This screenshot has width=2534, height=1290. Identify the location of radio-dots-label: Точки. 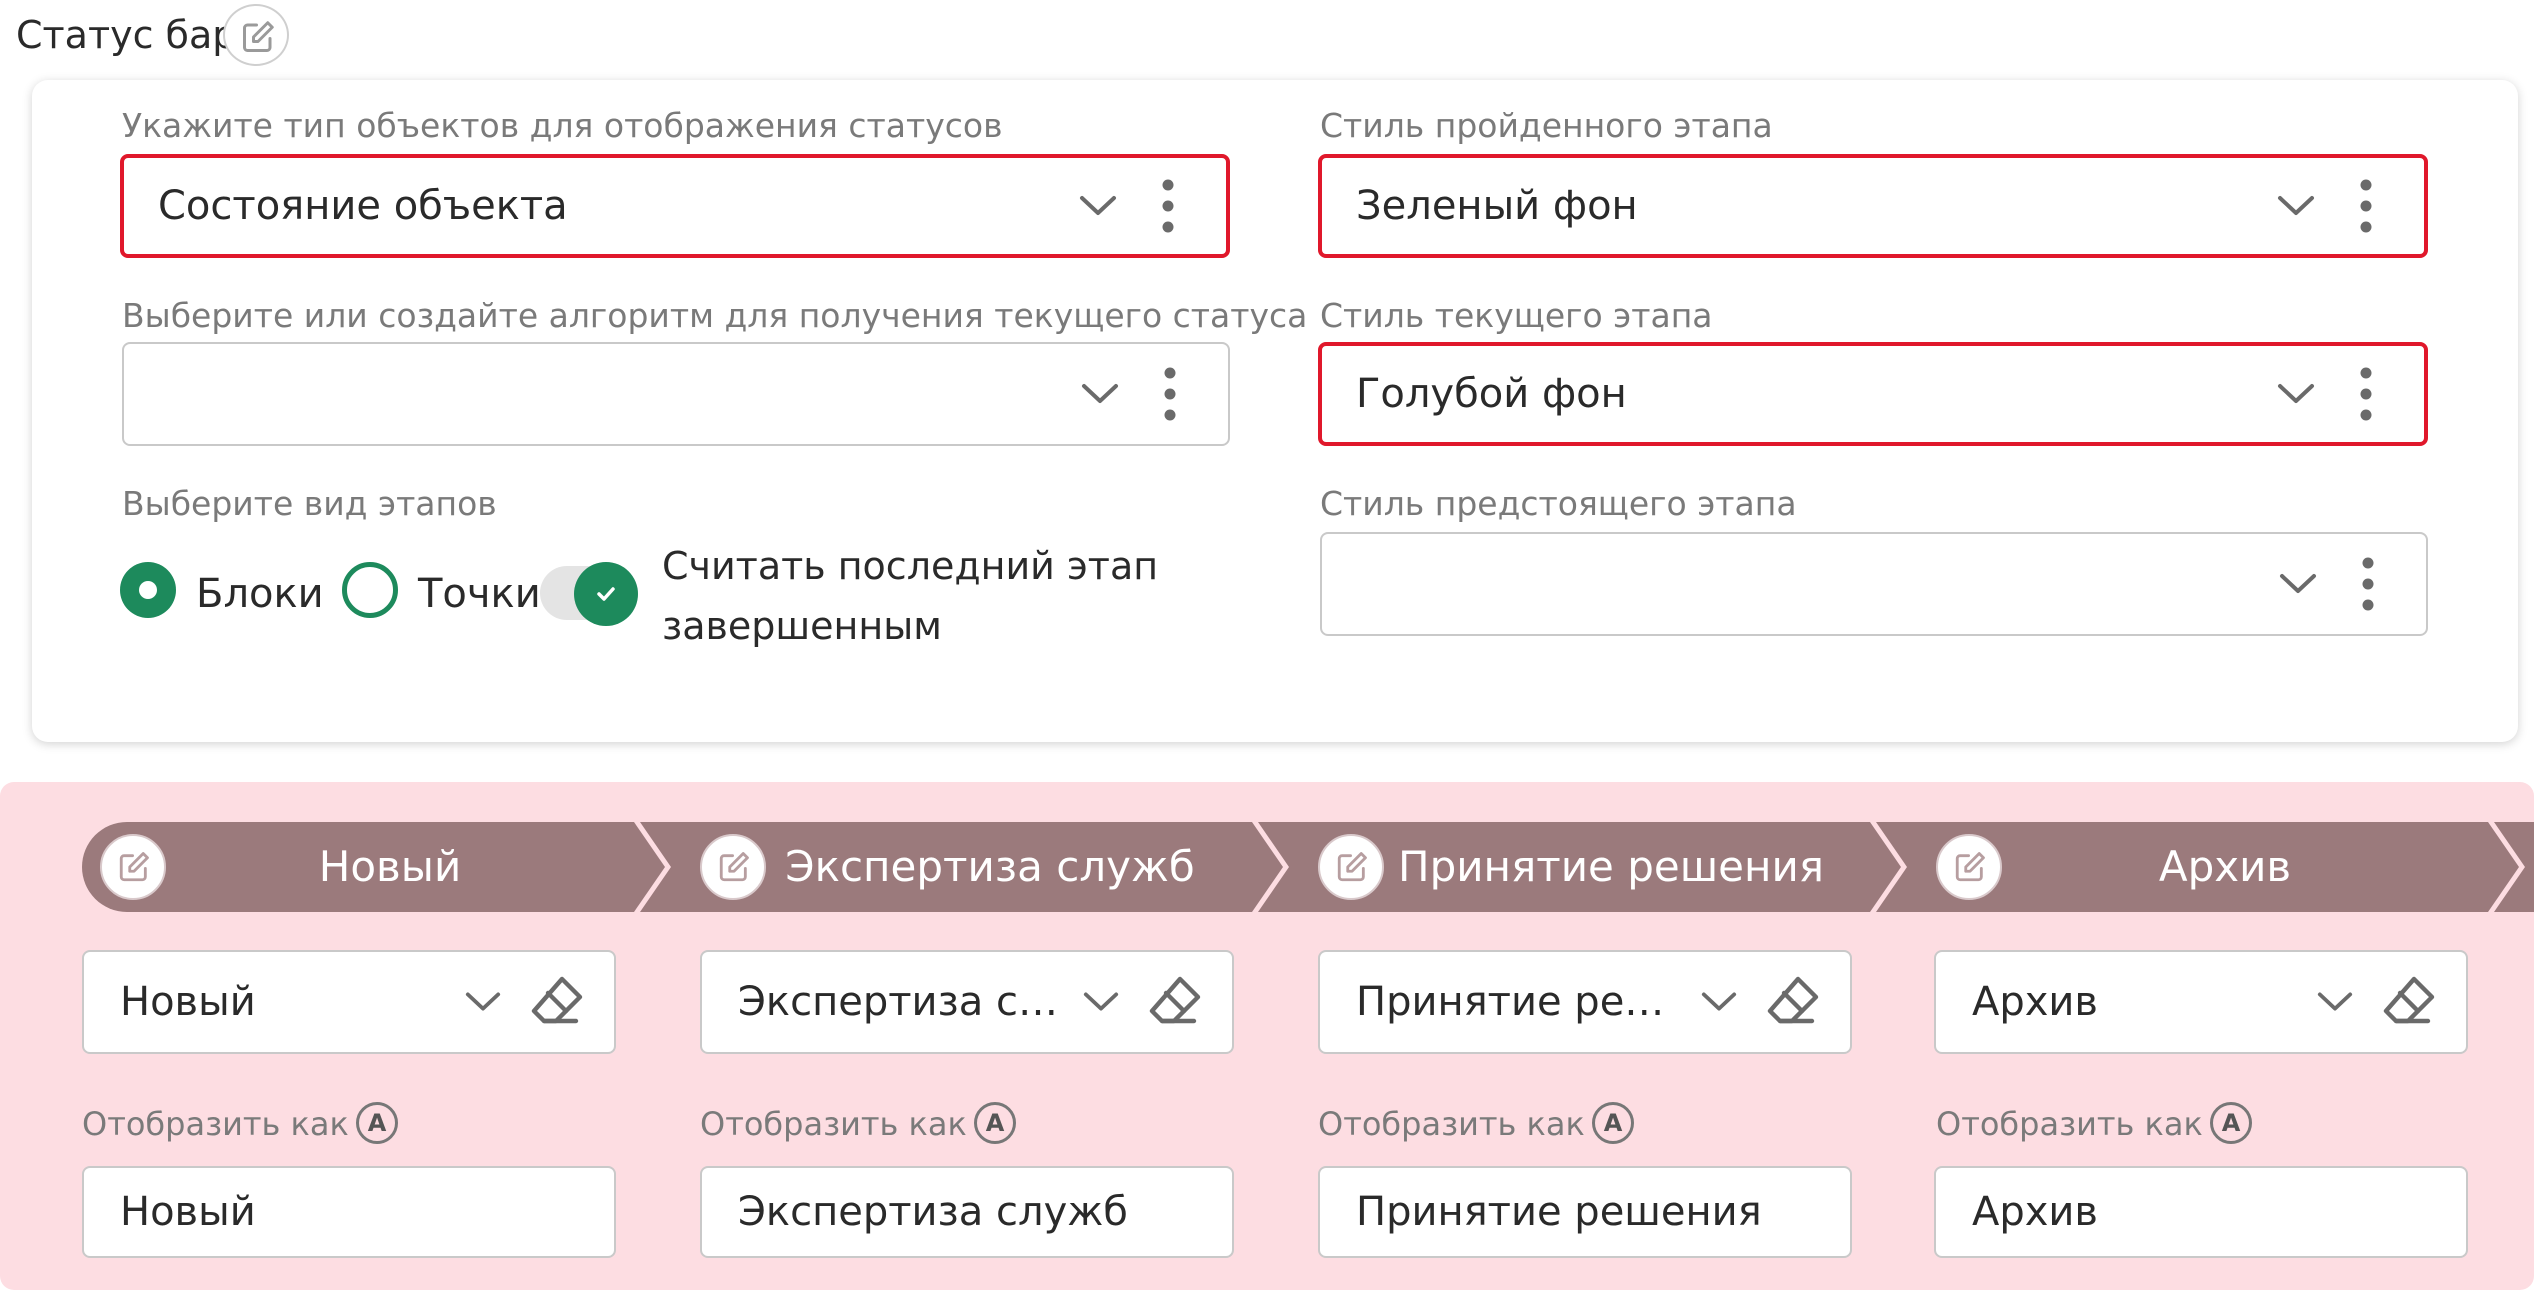
(479, 594).